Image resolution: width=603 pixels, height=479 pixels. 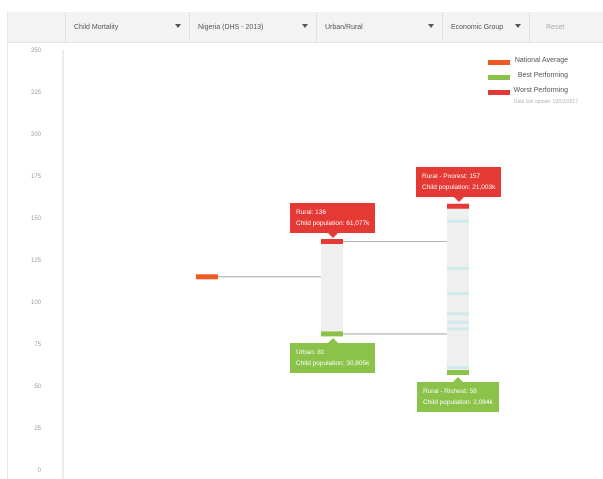 What do you see at coordinates (333, 363) in the screenshot?
I see `tooltip-population: Child population: 30,805k` at bounding box center [333, 363].